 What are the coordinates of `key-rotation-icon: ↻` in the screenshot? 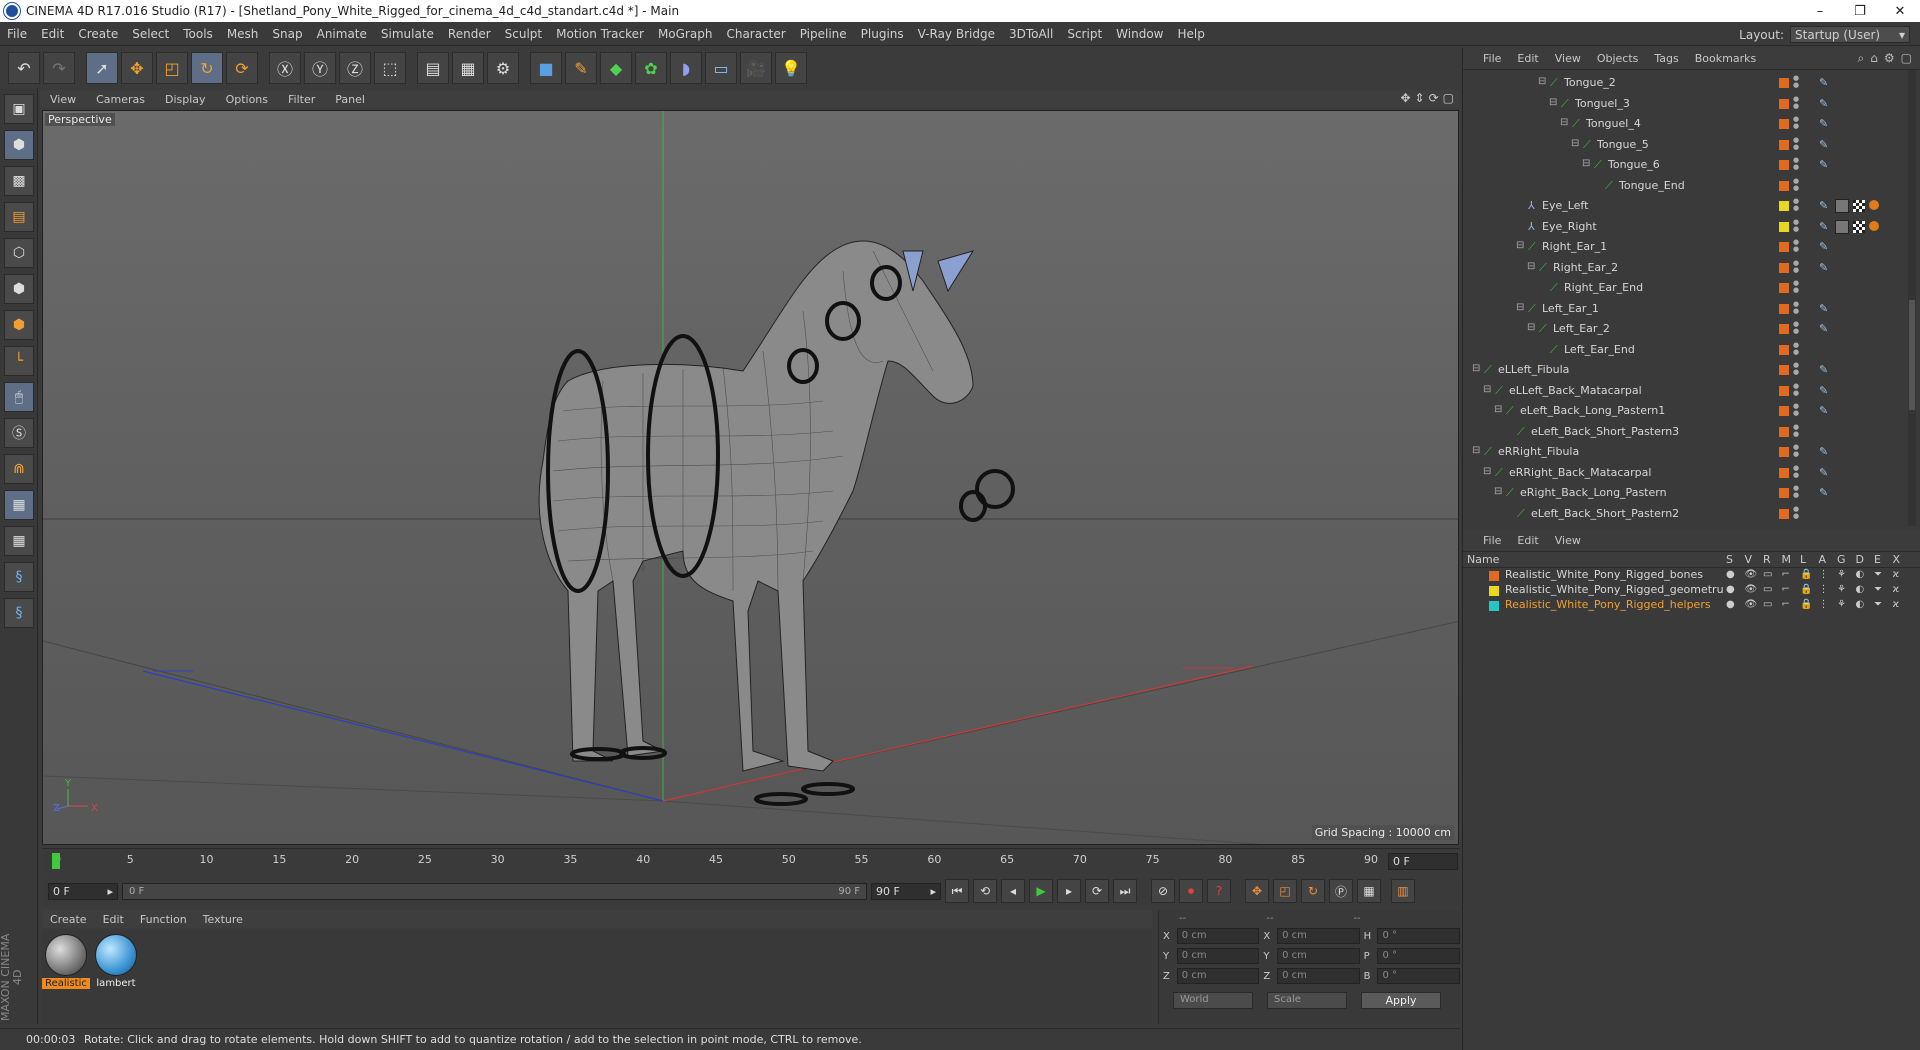 It's located at (1313, 891).